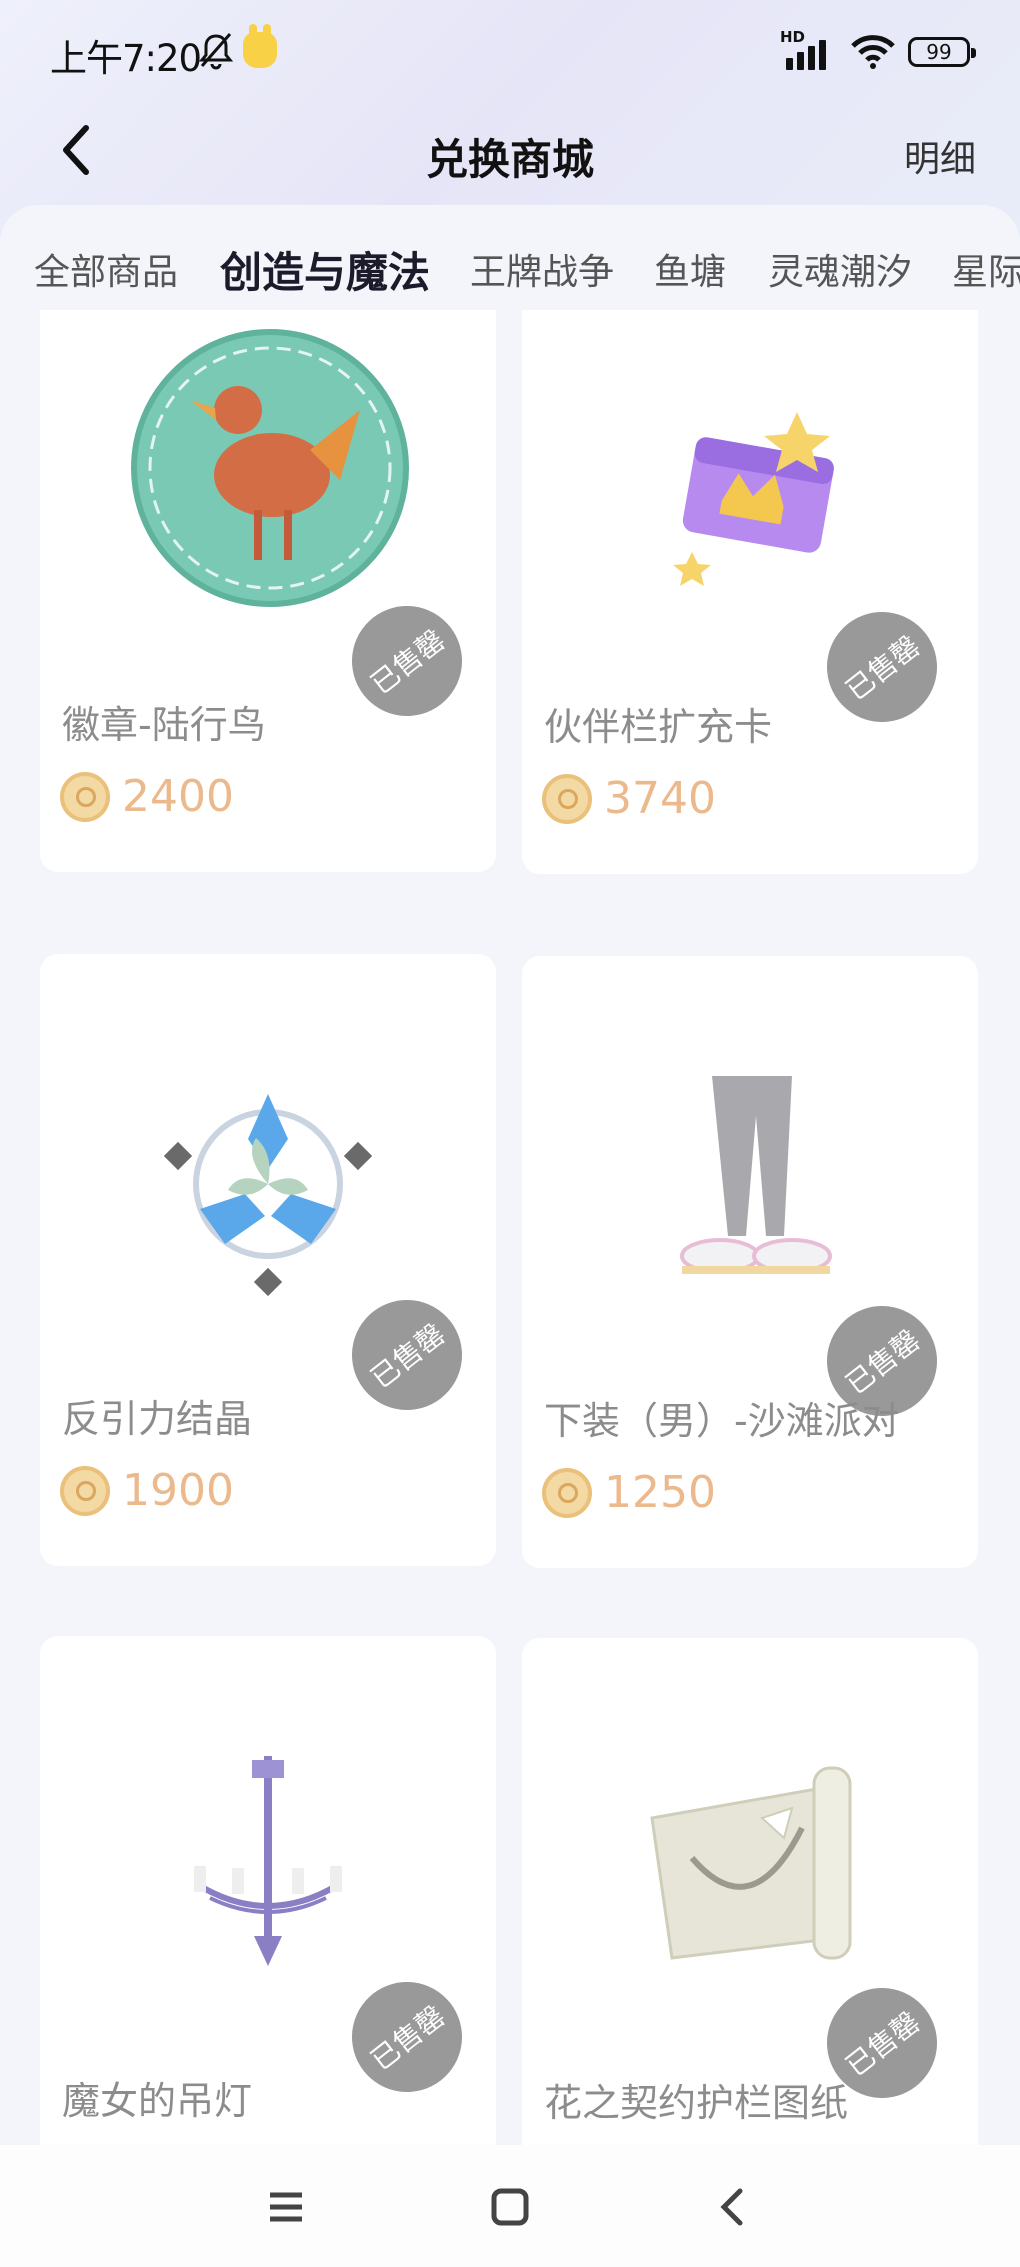  Describe the element at coordinates (722, 1421) in the screenshot. I see `product-name: 下装（男）-沙滩派对` at that location.